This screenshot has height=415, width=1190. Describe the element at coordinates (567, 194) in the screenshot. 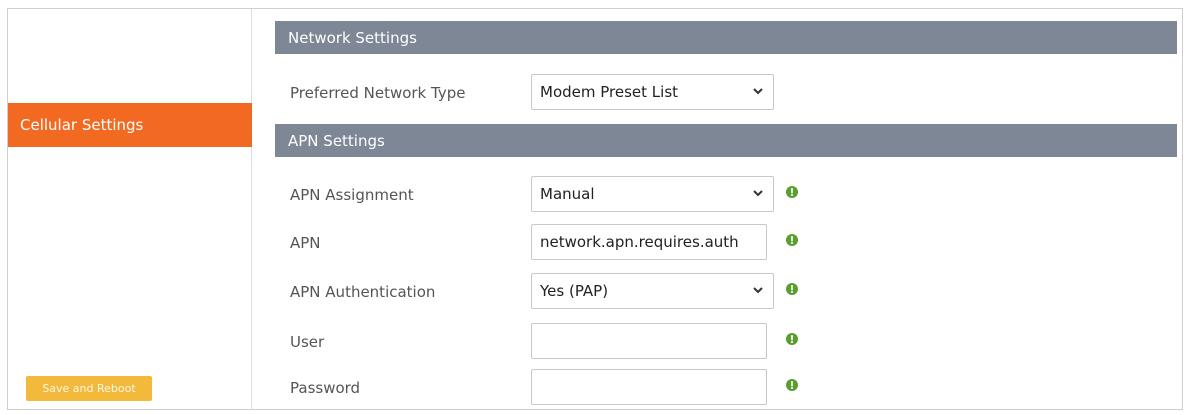

I see `select-value: Manual` at that location.